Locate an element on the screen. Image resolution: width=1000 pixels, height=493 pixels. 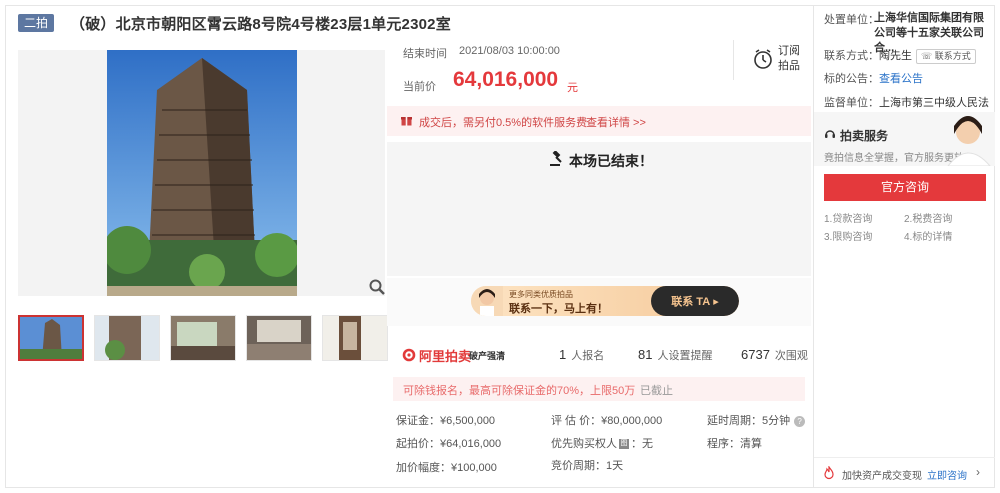
service-details: 4.标的详情 is located at coordinates (928, 235).